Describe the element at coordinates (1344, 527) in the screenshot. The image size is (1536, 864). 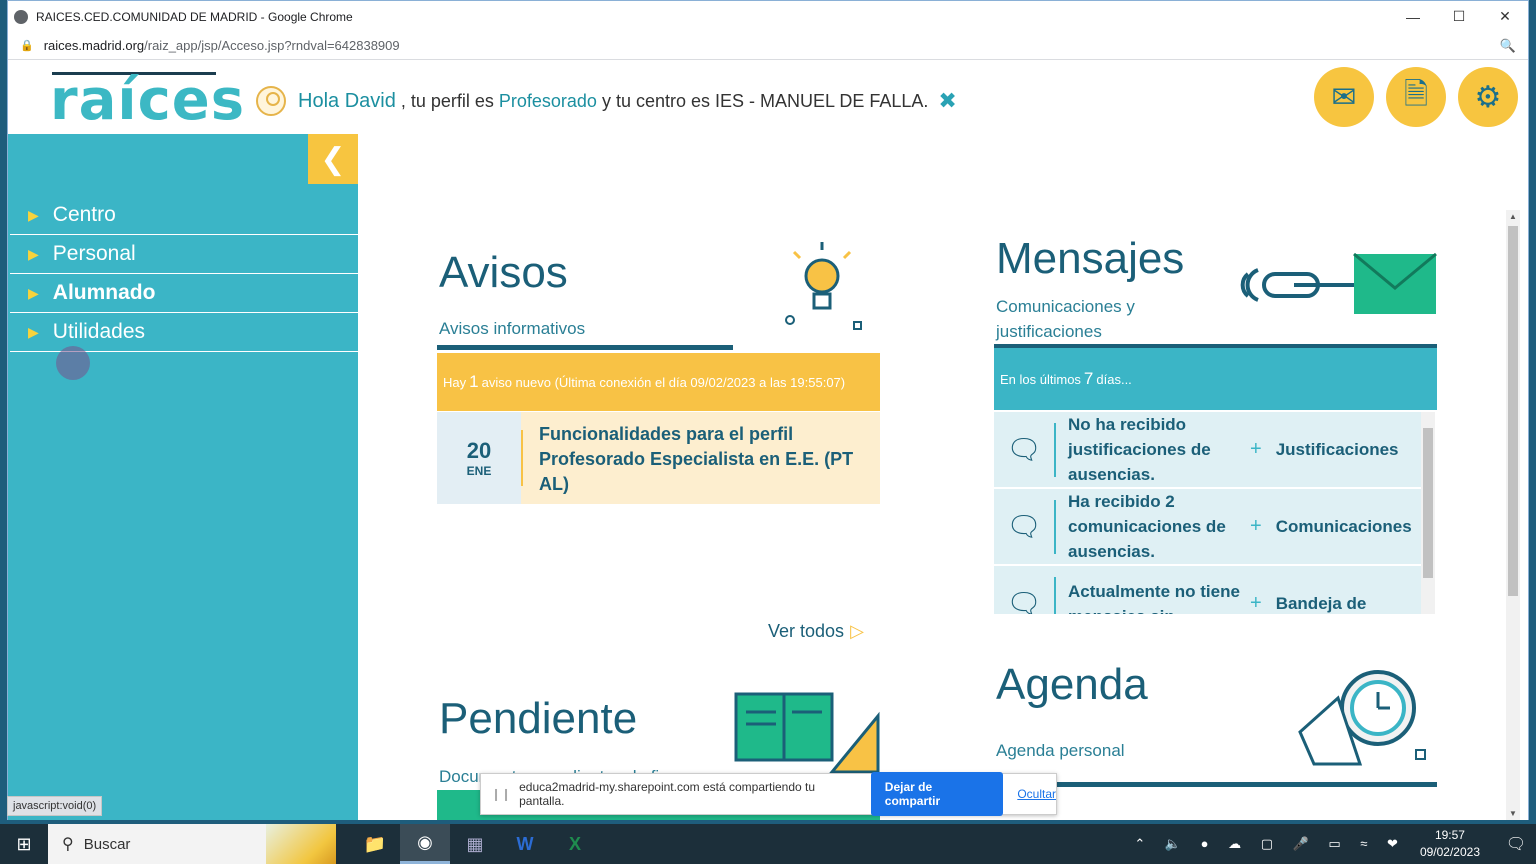
I see `comunicaciones-link: Comunicaciones` at that location.